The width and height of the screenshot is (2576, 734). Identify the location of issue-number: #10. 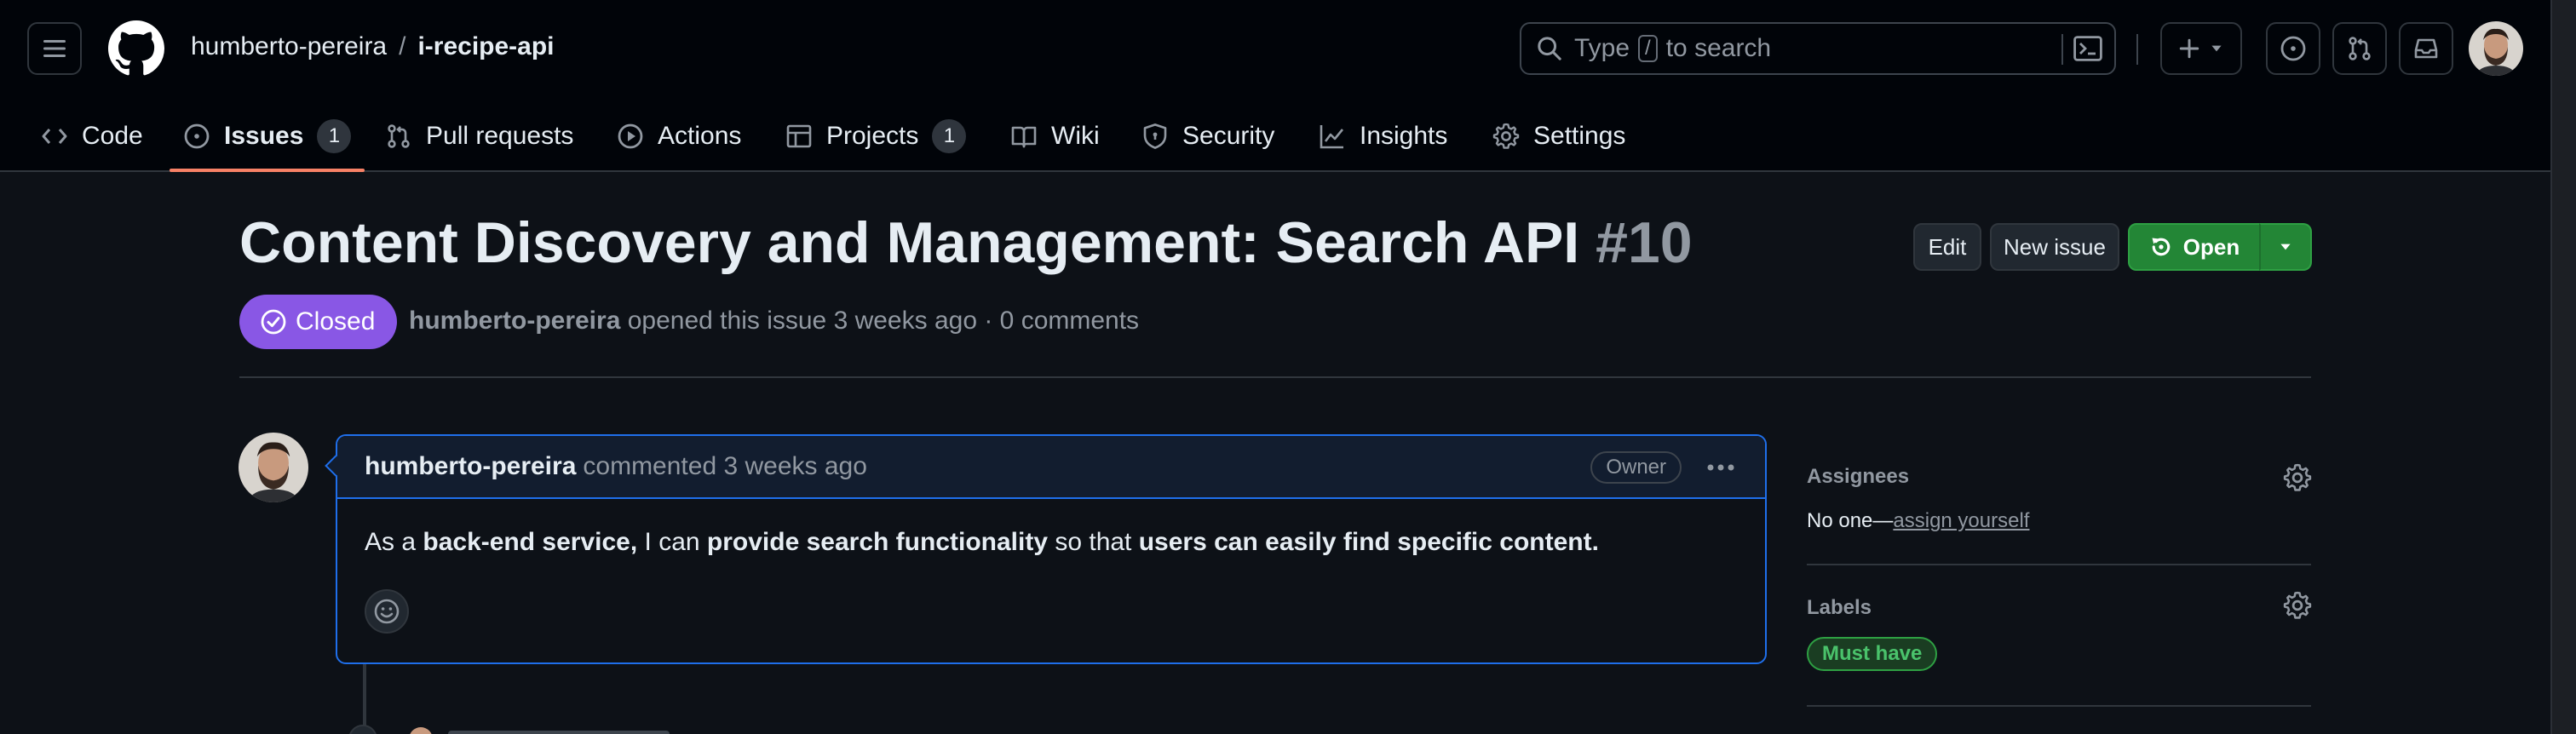
(1645, 242).